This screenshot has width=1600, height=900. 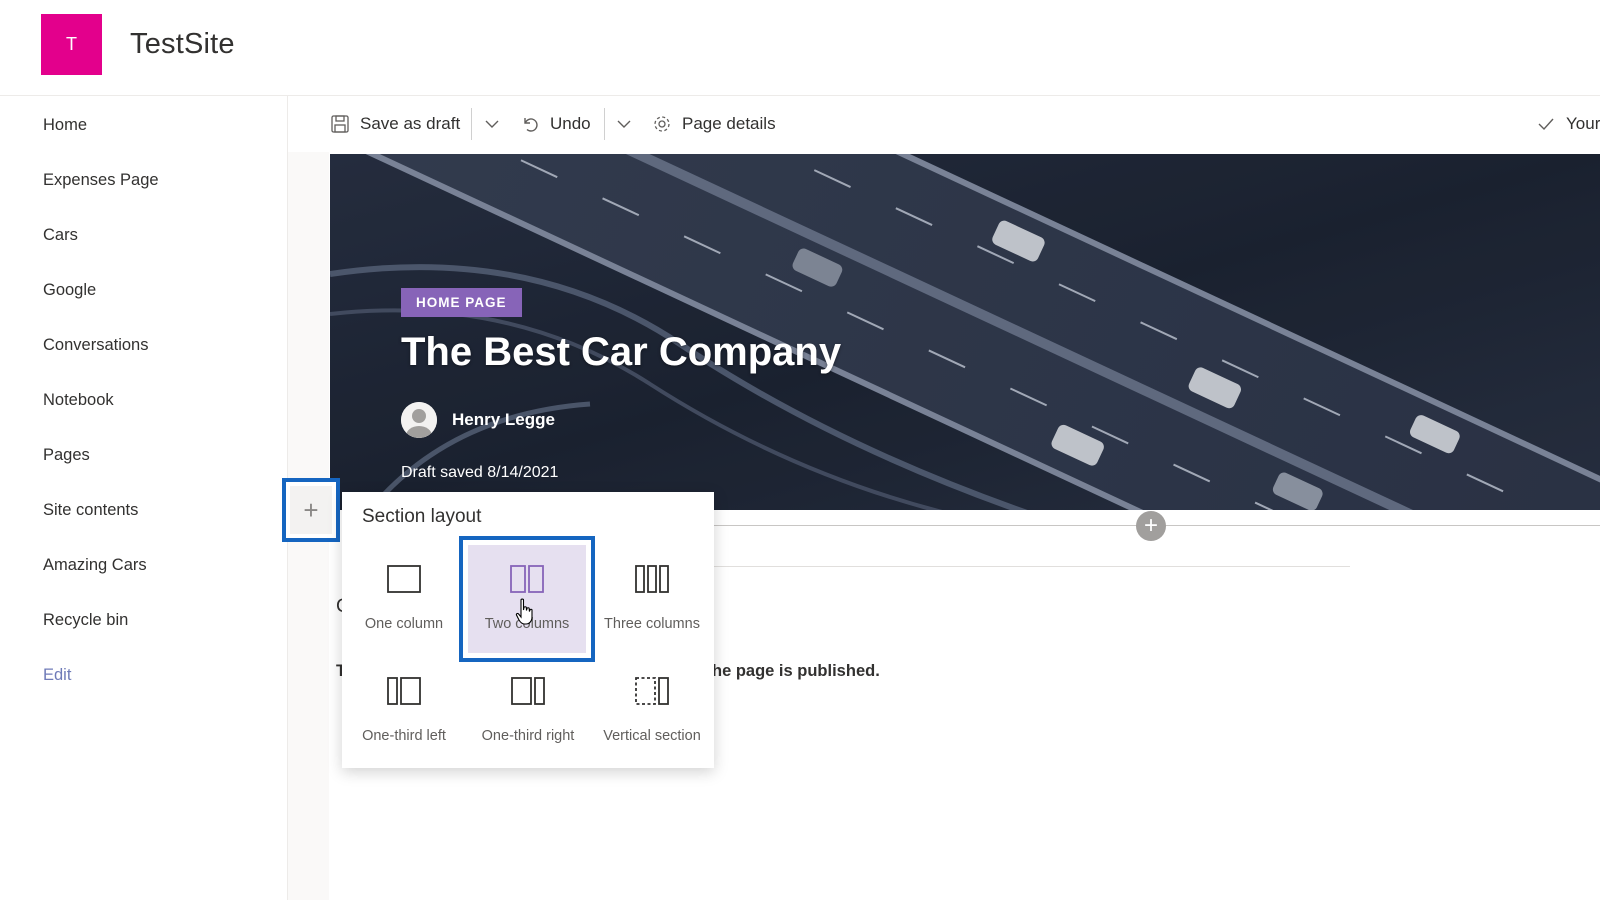 What do you see at coordinates (404, 691) in the screenshot?
I see `one-third-left-icon` at bounding box center [404, 691].